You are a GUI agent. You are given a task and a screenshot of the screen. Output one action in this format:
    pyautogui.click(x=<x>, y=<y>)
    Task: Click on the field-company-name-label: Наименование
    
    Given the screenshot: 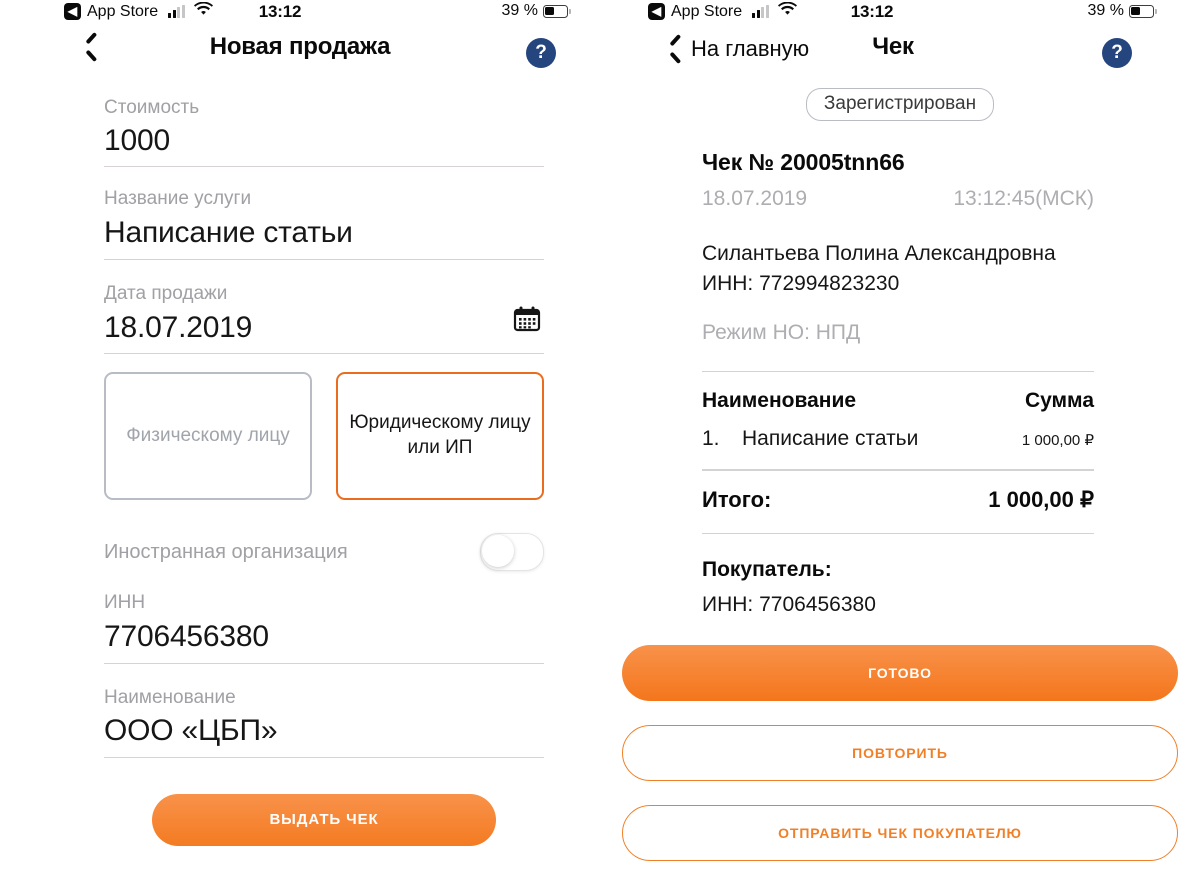 What is the action you would take?
    pyautogui.click(x=170, y=697)
    